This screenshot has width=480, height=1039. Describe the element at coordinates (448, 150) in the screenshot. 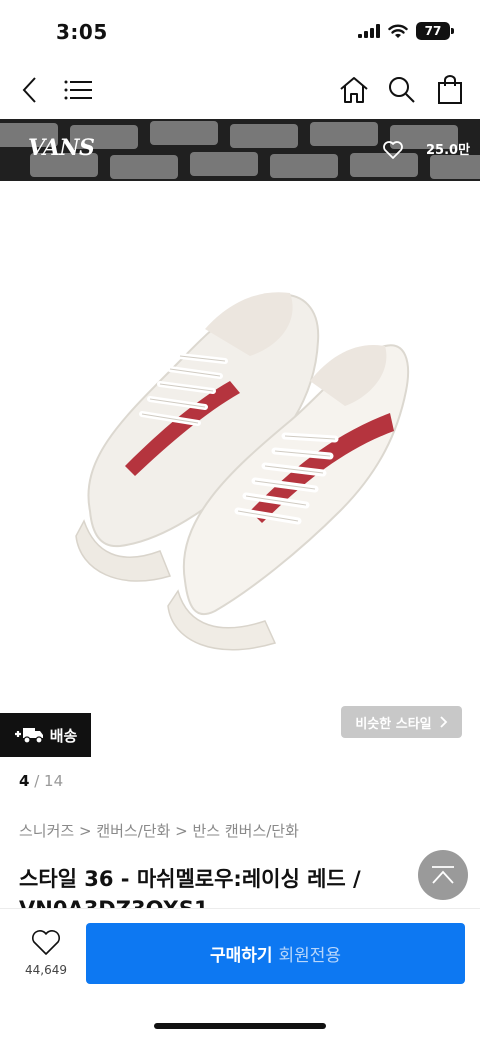

I see `brand-like-count: 25.0만` at that location.